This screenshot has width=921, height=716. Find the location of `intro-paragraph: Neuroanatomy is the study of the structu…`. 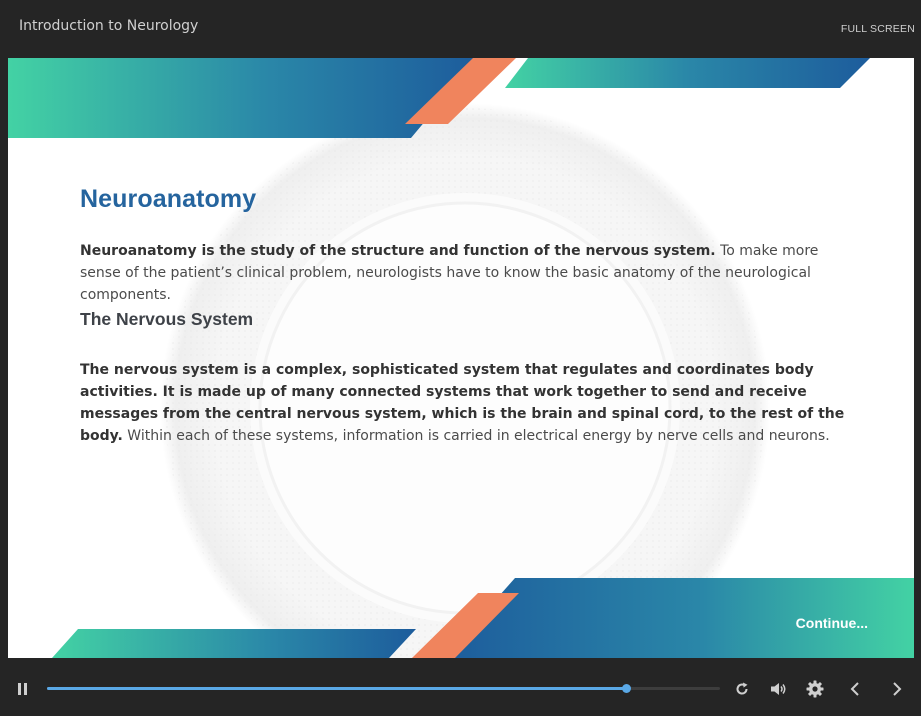

intro-paragraph: Neuroanatomy is the study of the structu… is located at coordinates (467, 273).